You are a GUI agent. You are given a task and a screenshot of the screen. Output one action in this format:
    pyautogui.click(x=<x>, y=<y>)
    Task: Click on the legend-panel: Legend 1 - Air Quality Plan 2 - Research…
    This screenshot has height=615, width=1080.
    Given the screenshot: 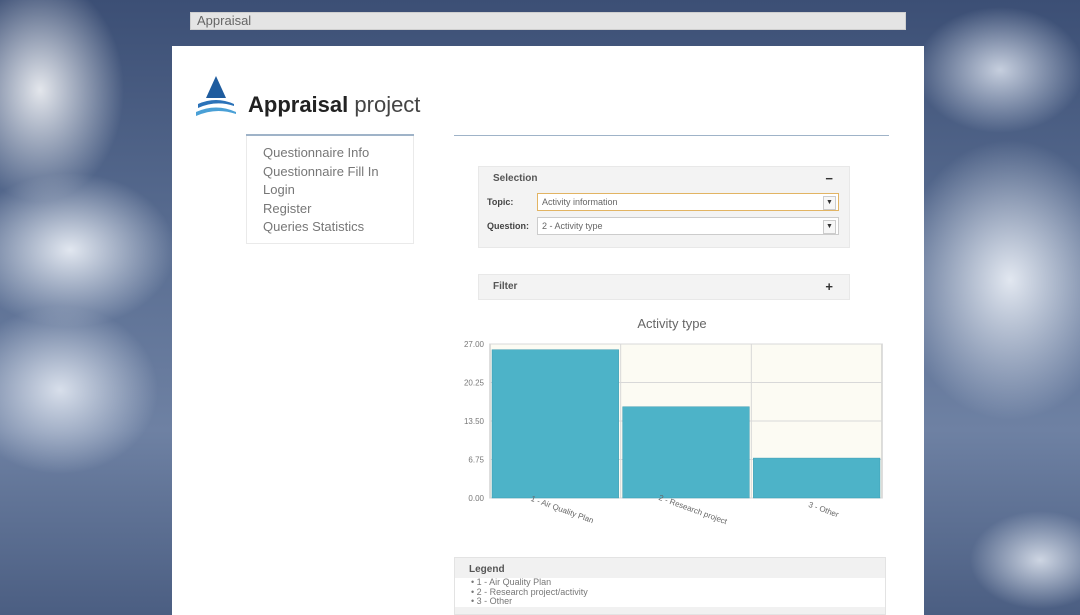 What is the action you would take?
    pyautogui.click(x=670, y=586)
    